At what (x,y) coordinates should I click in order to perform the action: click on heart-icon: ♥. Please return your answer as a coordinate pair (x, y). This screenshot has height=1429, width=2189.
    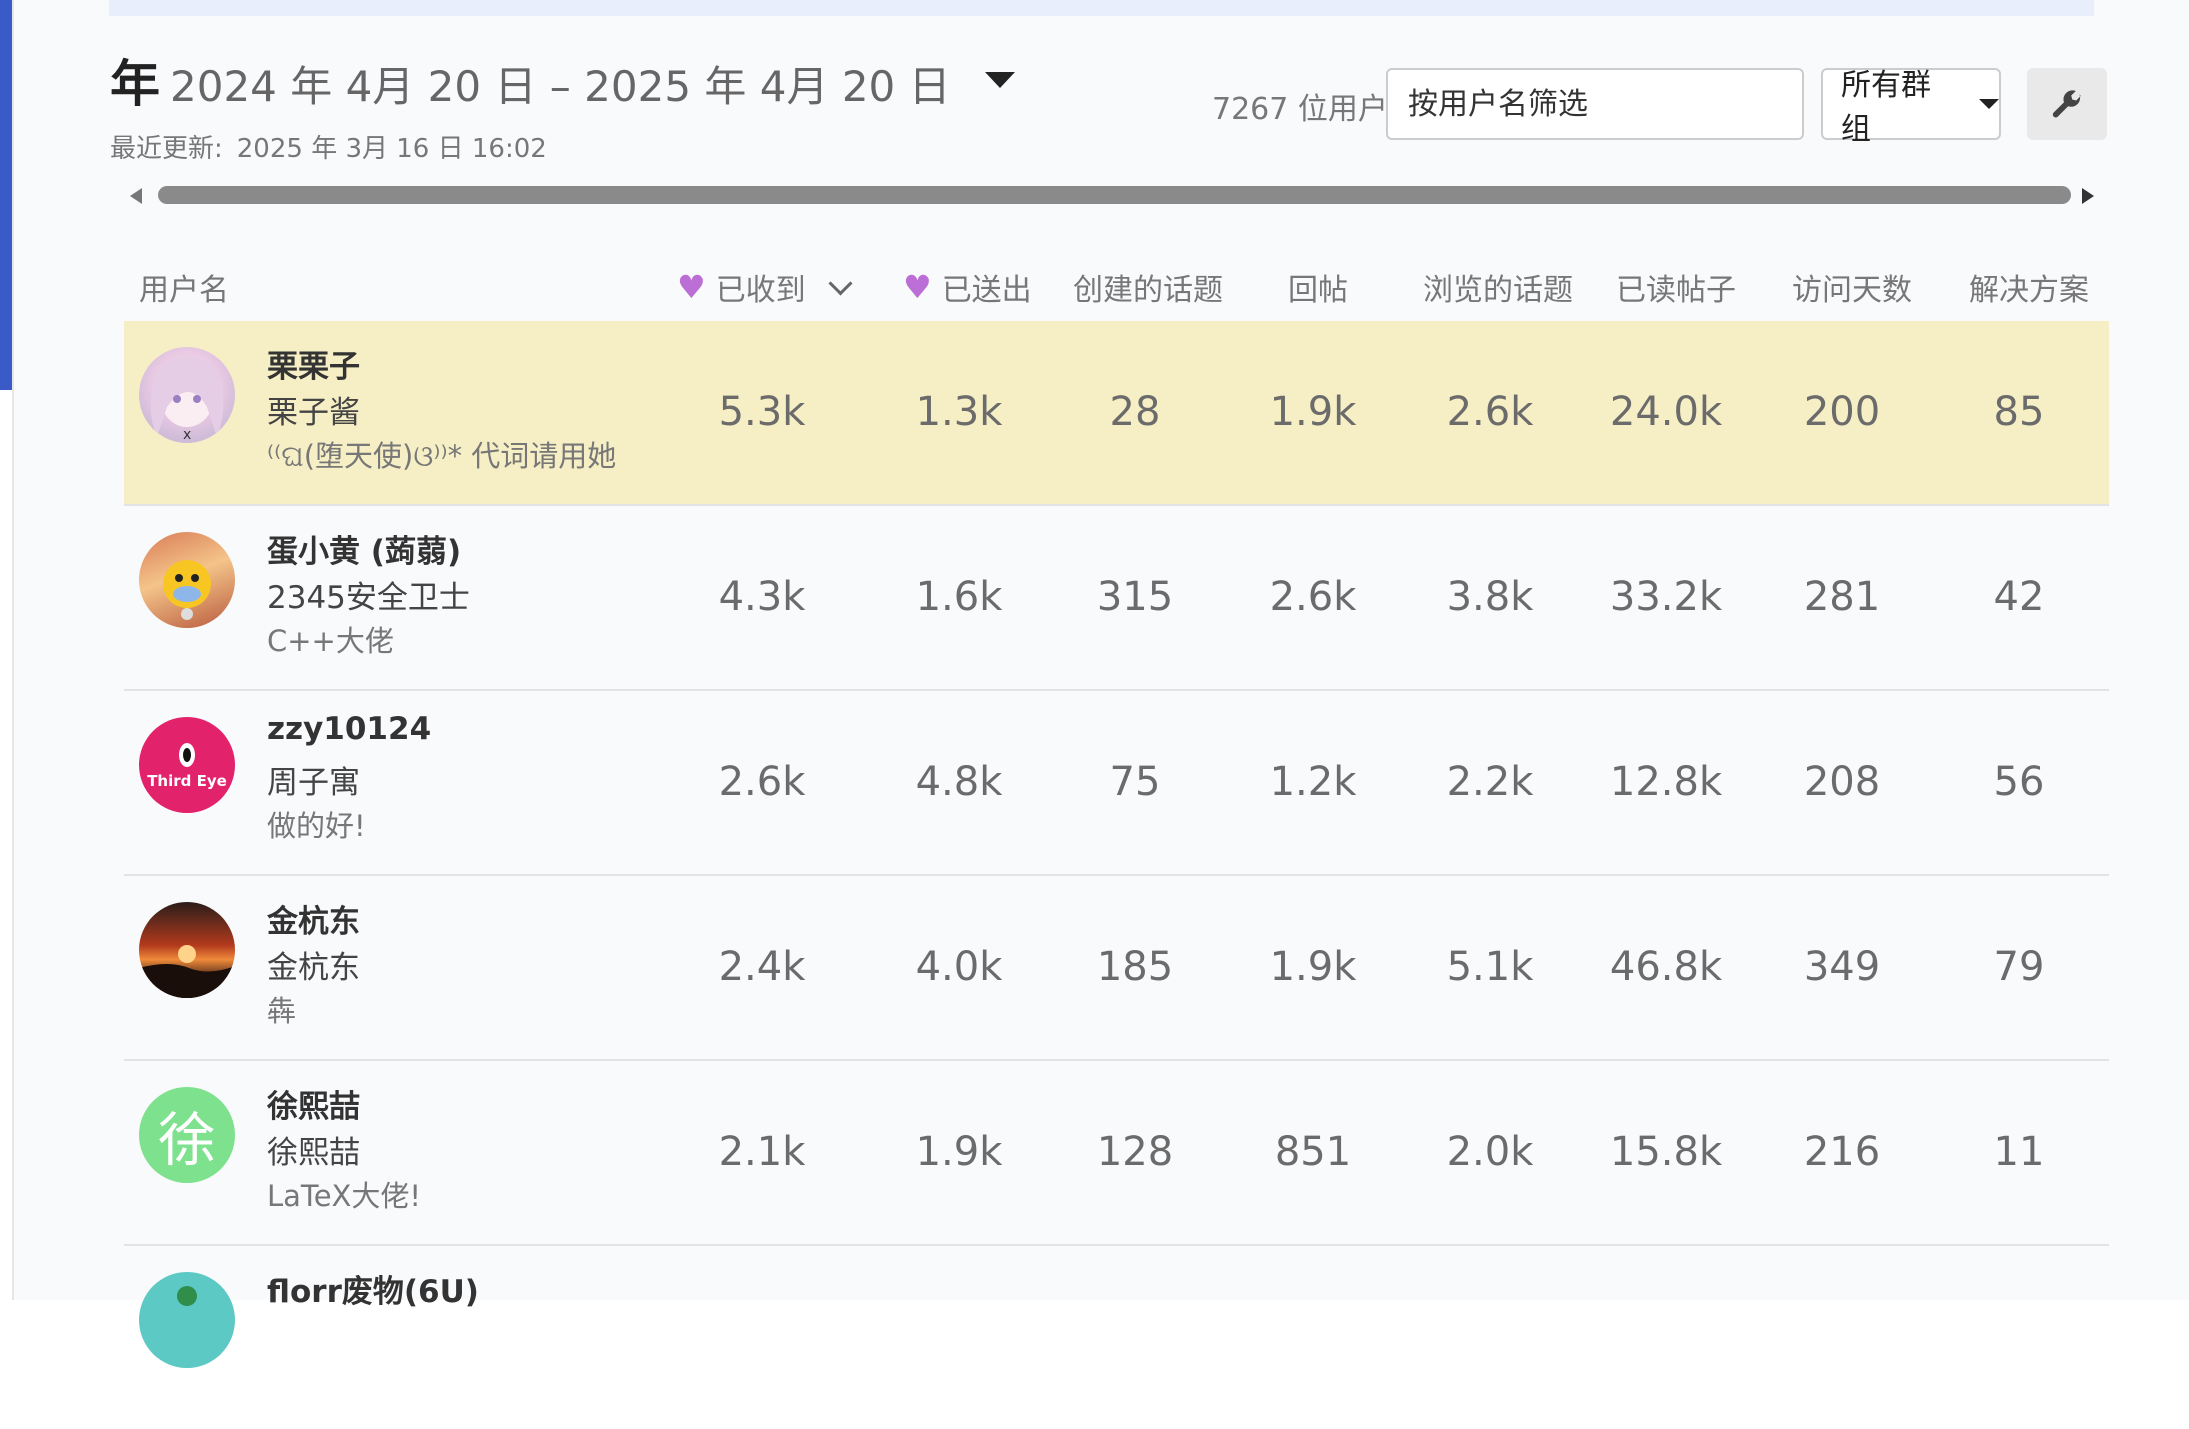
    Looking at the image, I should click on (691, 287).